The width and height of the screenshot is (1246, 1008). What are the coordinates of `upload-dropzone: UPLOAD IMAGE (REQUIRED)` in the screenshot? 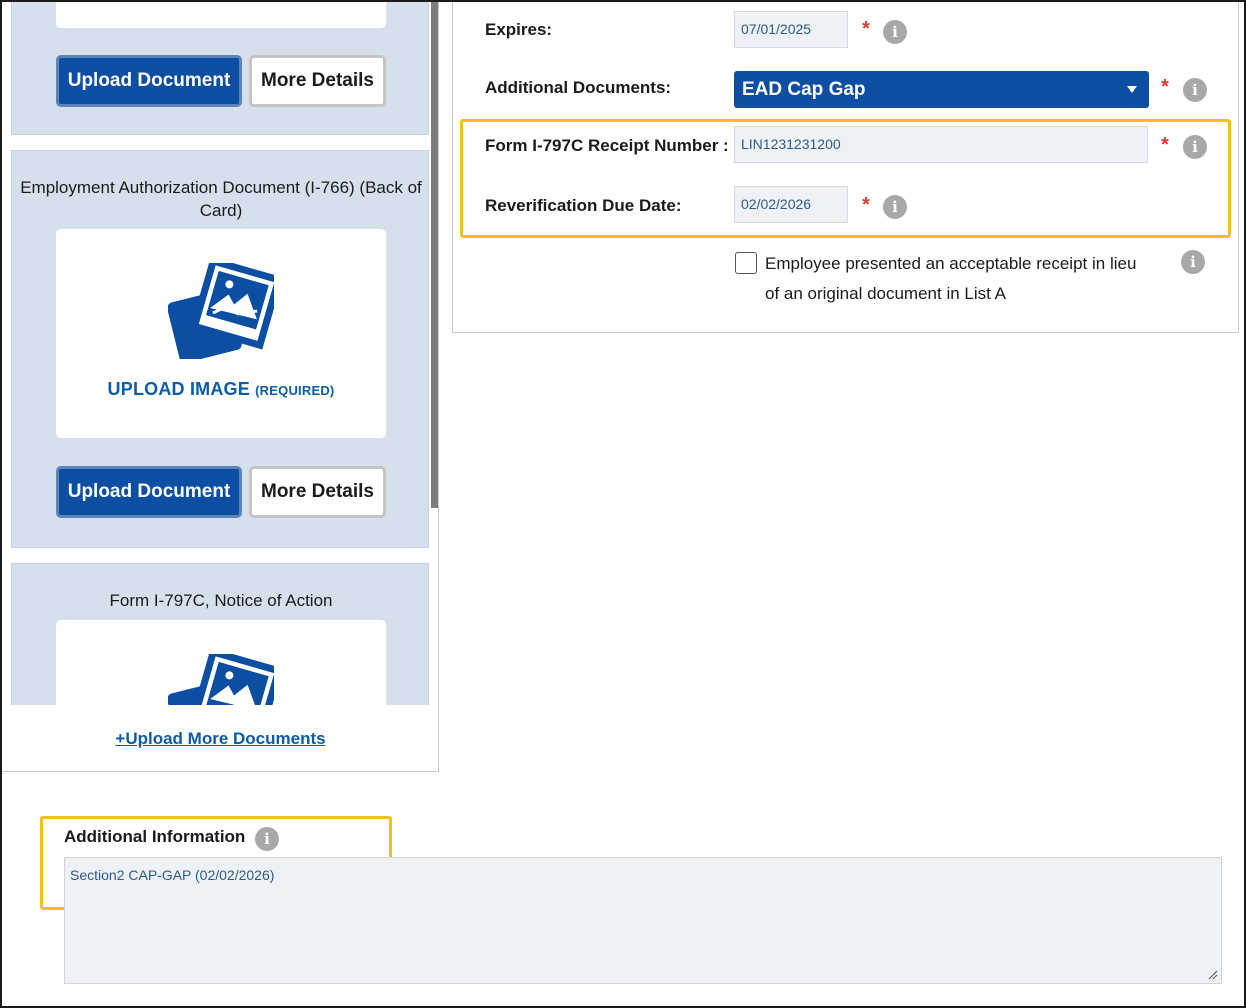 It's located at (221, 333).